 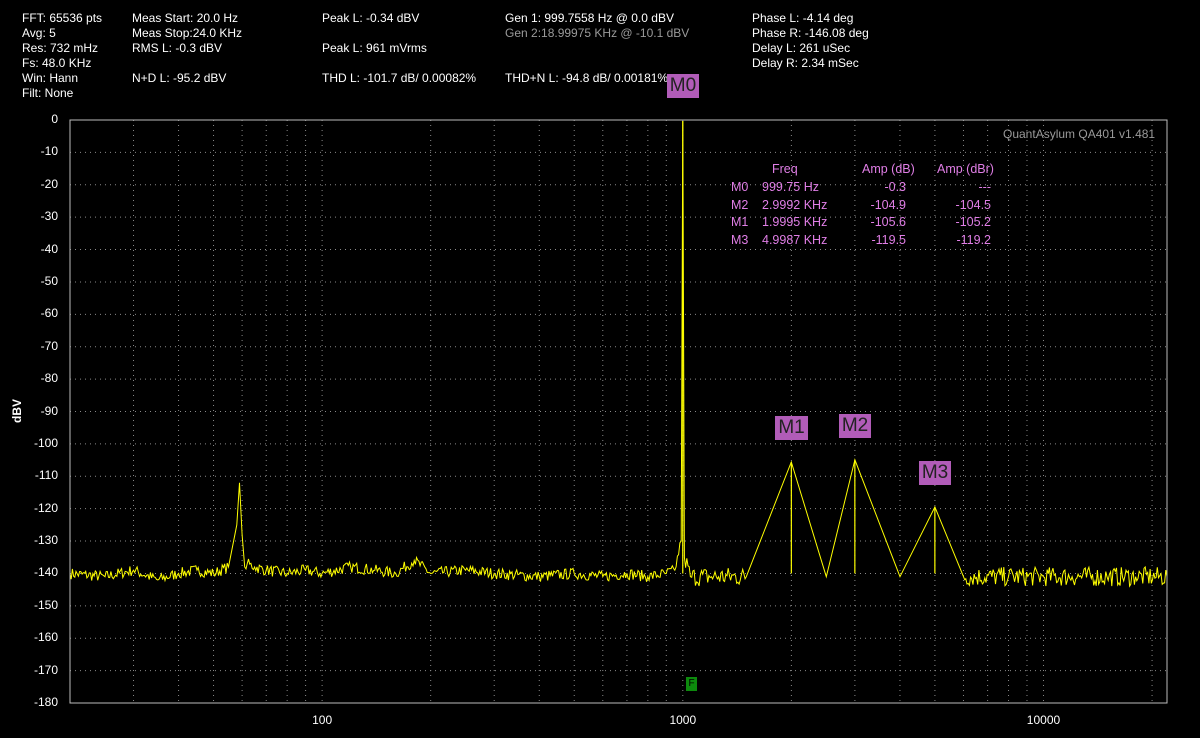 I want to click on y-tick-label: -170, so click(x=45, y=669).